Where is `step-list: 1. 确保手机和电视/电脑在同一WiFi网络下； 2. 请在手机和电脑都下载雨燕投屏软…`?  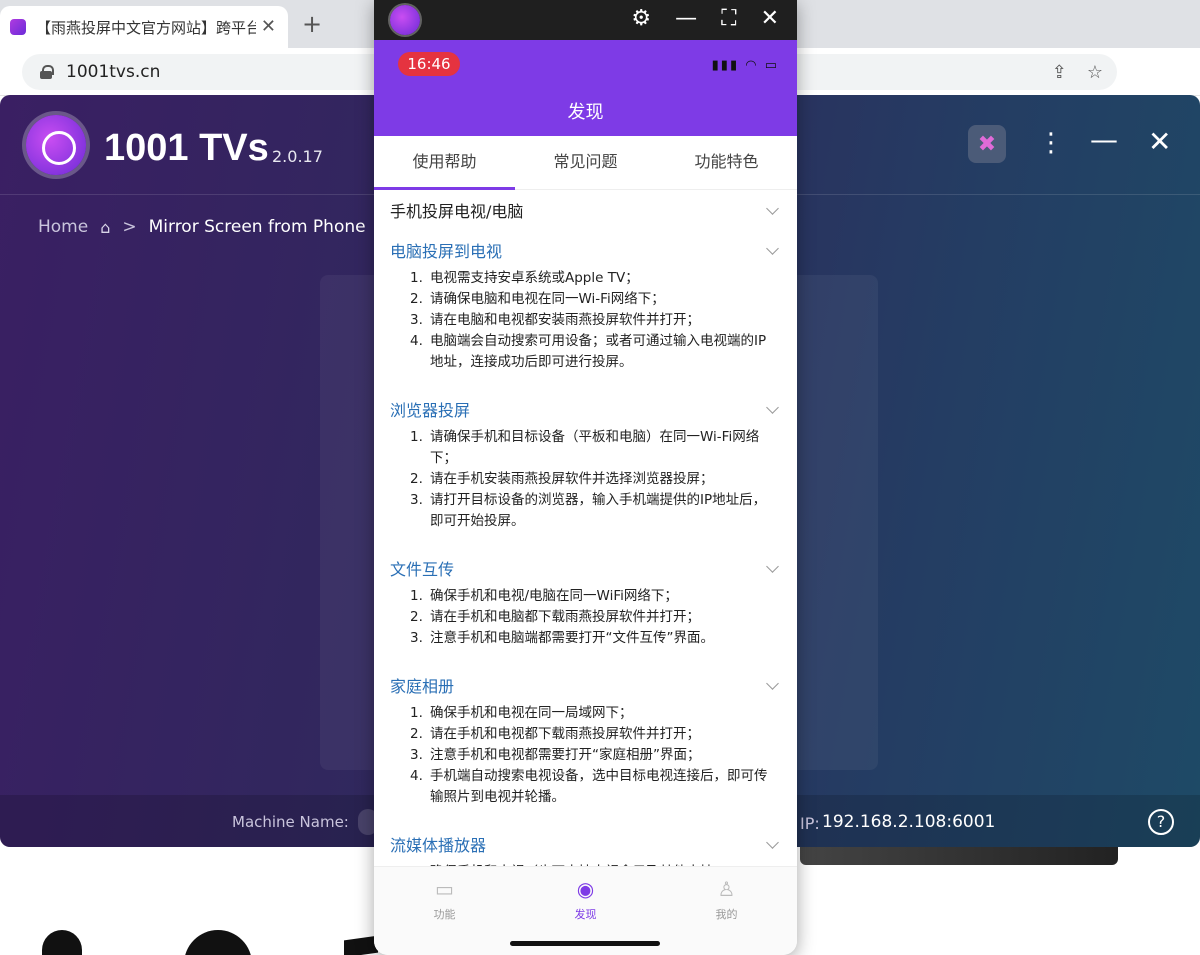
step-list: 1. 确保手机和电视/电脑在同一WiFi网络下； 2. 请在手机和电脑都下载雨燕投屏软… is located at coordinates (585, 625).